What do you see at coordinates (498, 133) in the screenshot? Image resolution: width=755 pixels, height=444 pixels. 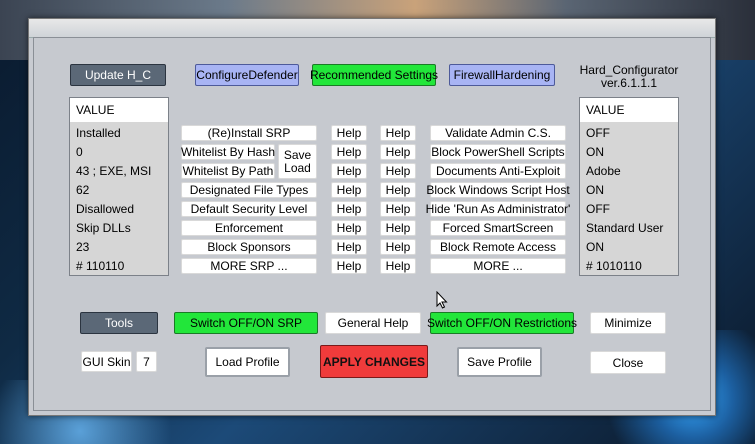 I see `validate-admin-cs-button: Validate Admin C.S.` at bounding box center [498, 133].